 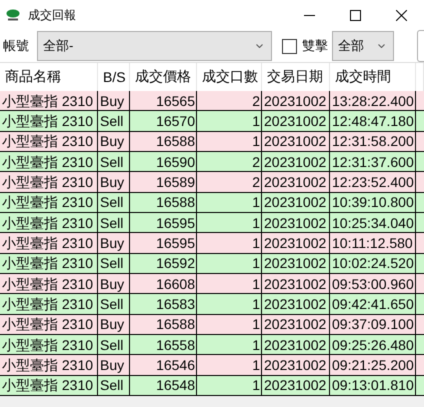 I want to click on window-title: 成交回報, so click(x=52, y=15).